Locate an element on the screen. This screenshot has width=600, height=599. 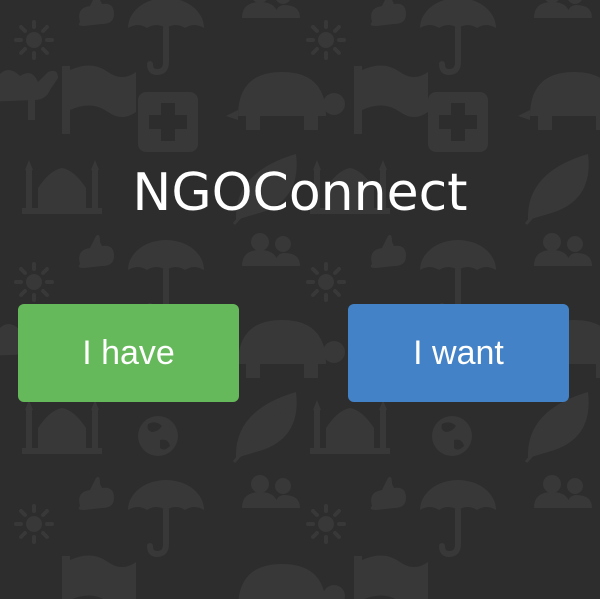
i-have-button: I have is located at coordinates (128, 353).